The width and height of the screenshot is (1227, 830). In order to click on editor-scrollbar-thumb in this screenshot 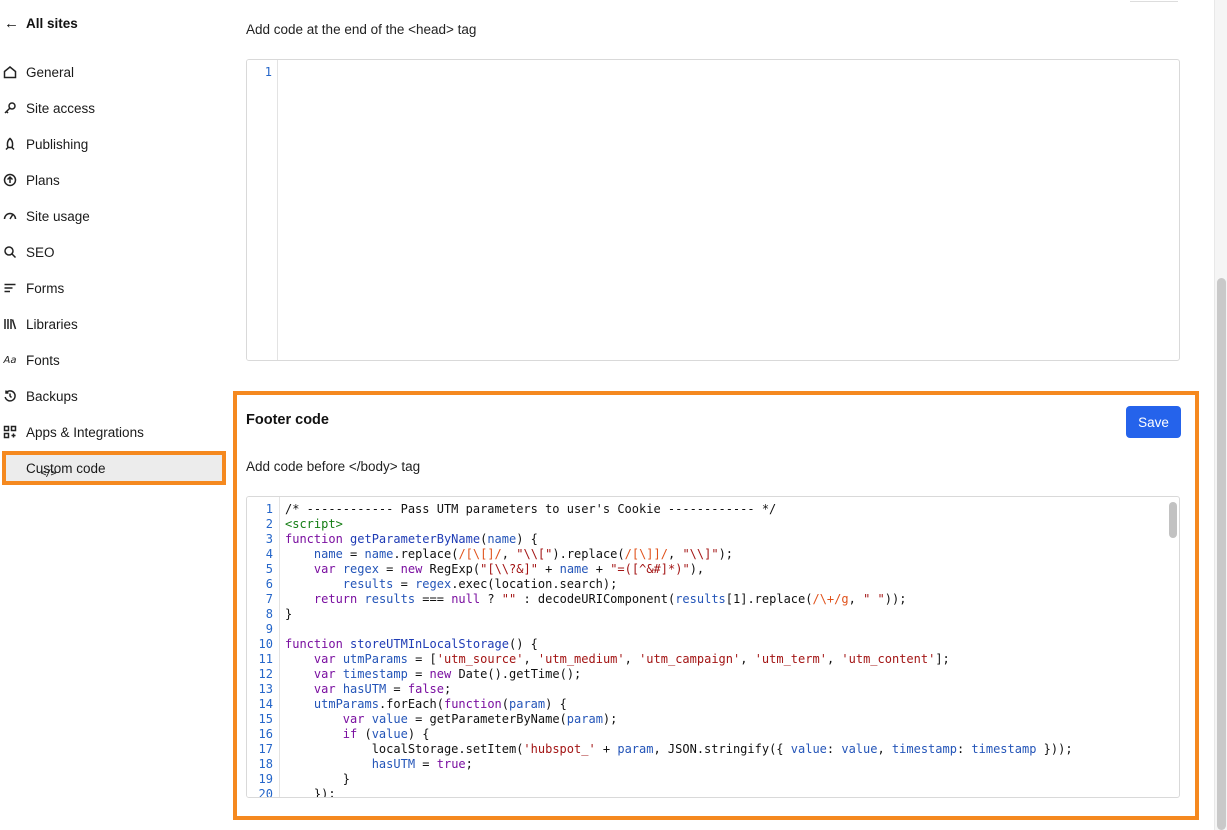, I will do `click(1173, 520)`.